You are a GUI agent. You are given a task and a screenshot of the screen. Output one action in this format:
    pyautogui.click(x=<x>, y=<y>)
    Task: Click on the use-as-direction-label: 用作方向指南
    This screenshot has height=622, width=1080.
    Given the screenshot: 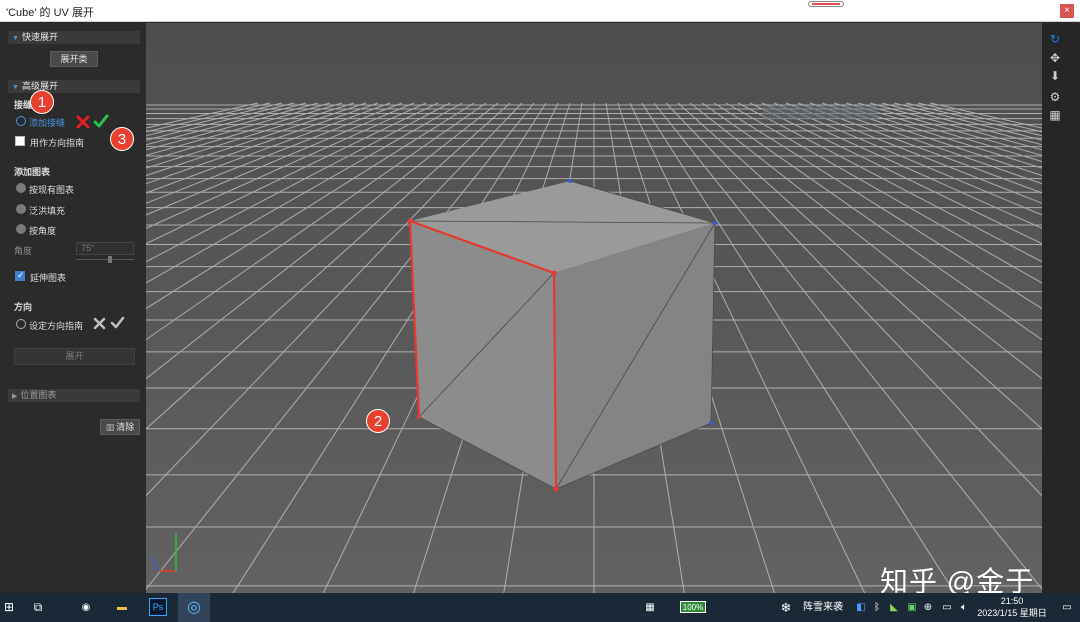 What is the action you would take?
    pyautogui.click(x=57, y=143)
    